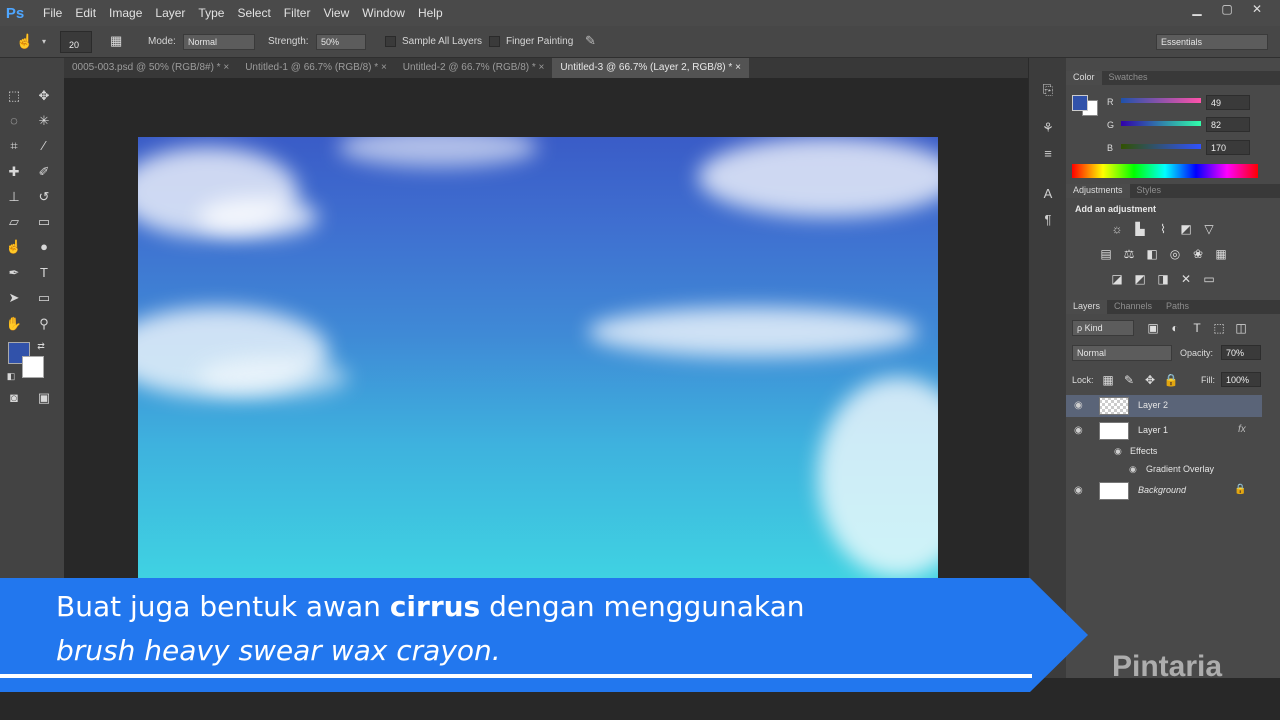  What do you see at coordinates (1163, 229) in the screenshot?
I see `curves-icon: ⌇` at bounding box center [1163, 229].